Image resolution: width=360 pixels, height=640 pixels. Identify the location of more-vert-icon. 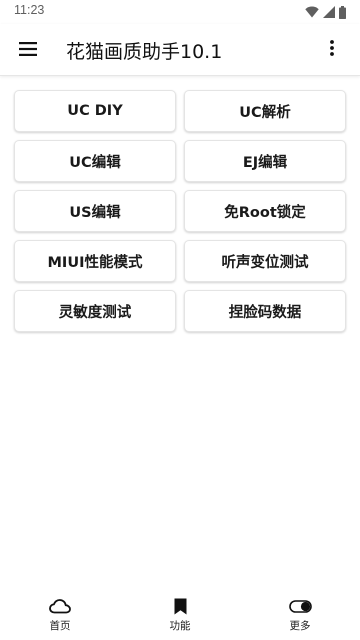
(332, 50).